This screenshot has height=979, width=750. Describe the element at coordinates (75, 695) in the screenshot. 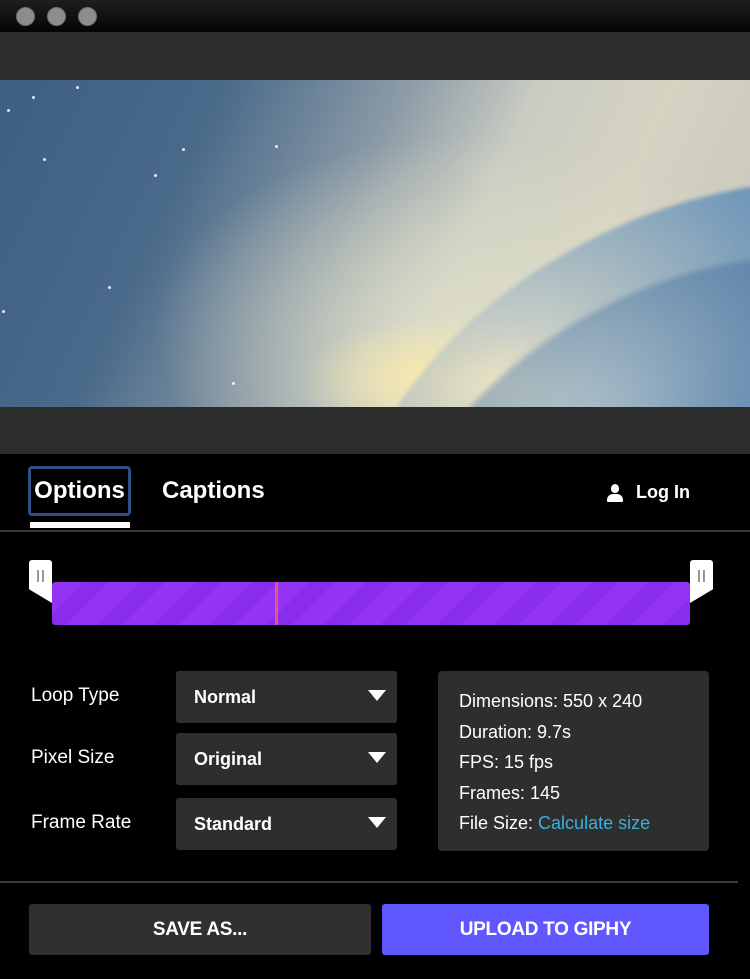

I see `loop-type-label: Loop Type` at that location.